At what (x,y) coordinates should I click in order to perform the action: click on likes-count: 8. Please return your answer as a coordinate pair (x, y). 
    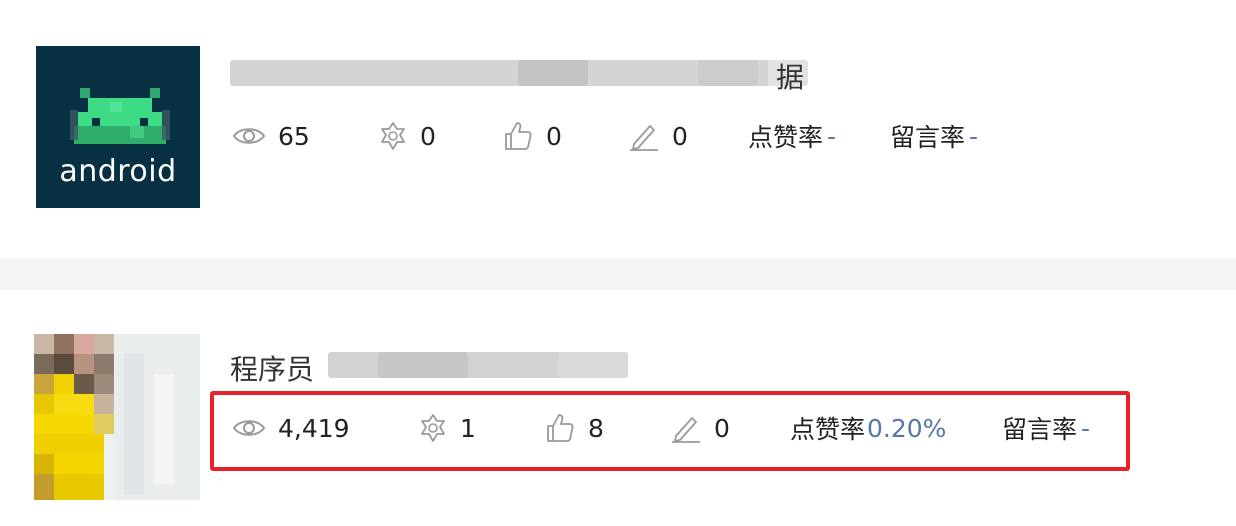
    Looking at the image, I should click on (596, 428).